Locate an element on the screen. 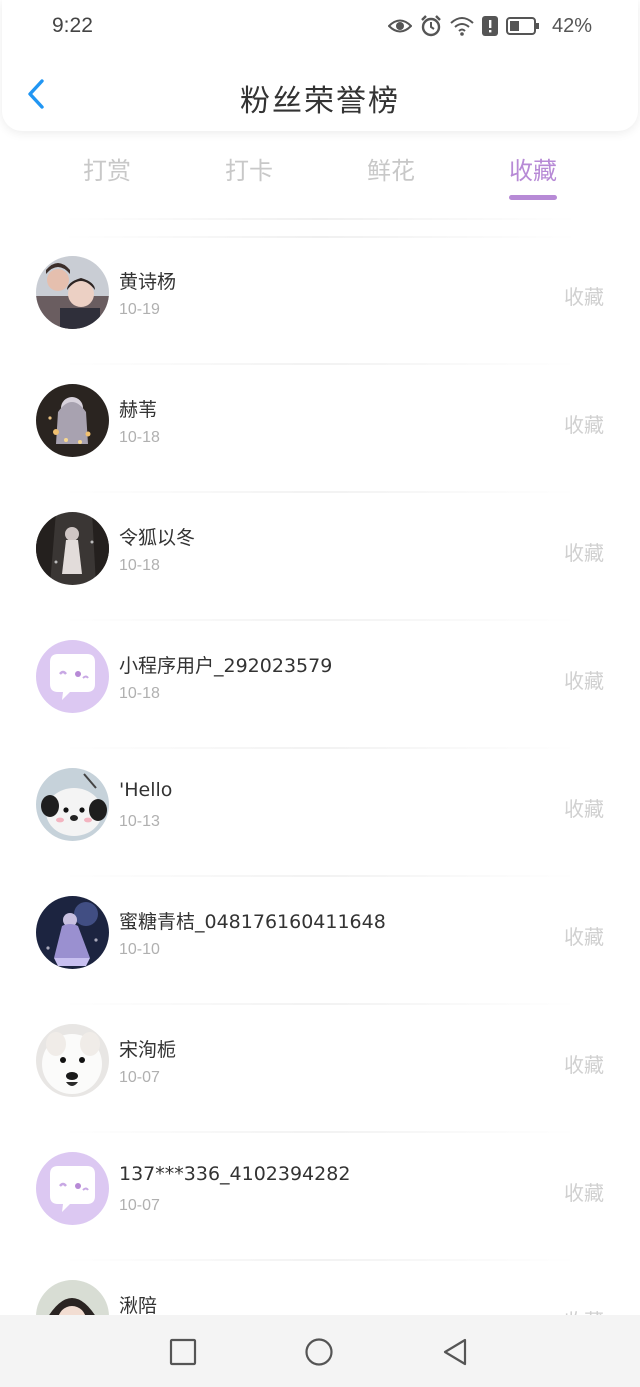 This screenshot has height=1387, width=640. tab-label: 收藏 is located at coordinates (533, 171).